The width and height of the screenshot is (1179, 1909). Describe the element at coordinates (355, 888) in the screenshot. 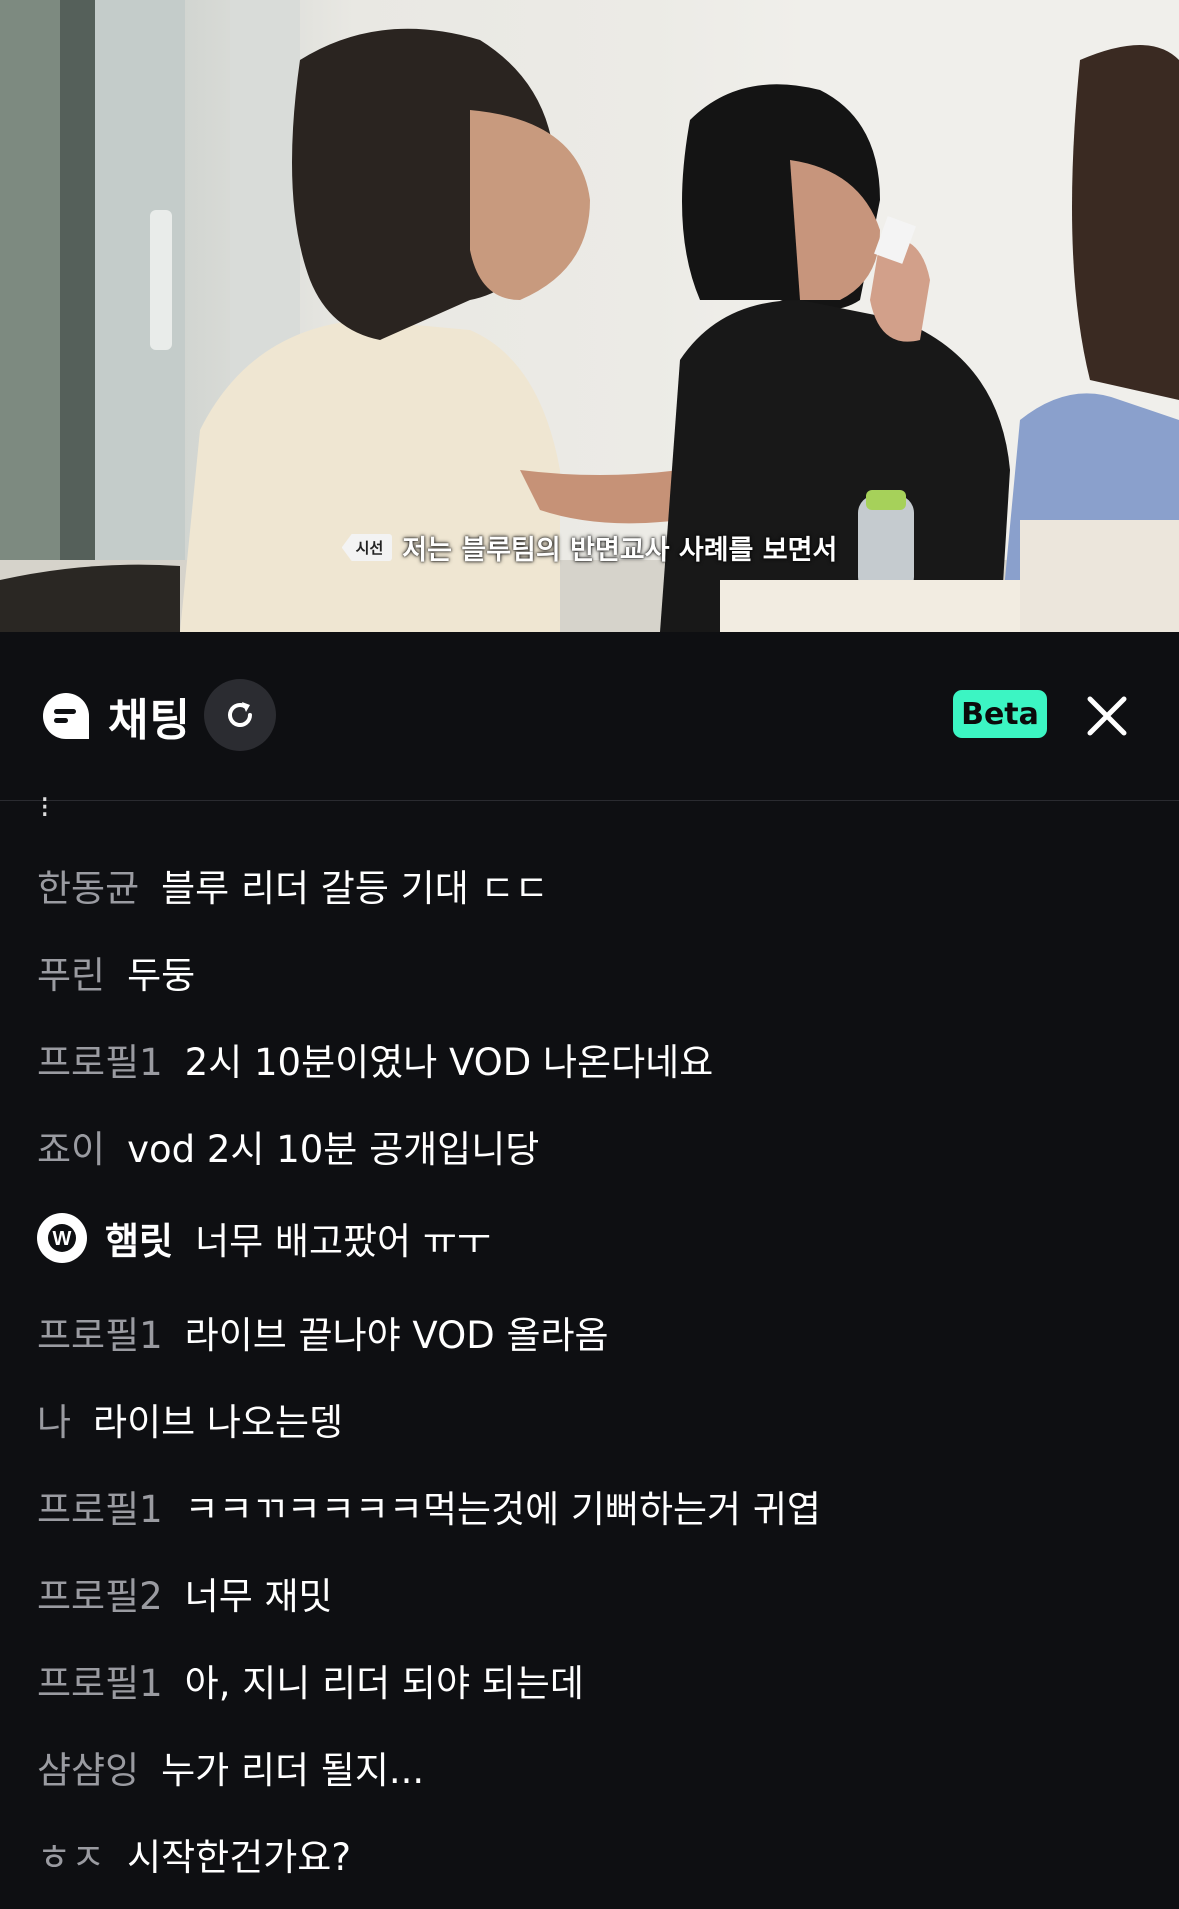

I see `chat-text: 블루 리더 갈등 기대 ㄷㄷ` at that location.